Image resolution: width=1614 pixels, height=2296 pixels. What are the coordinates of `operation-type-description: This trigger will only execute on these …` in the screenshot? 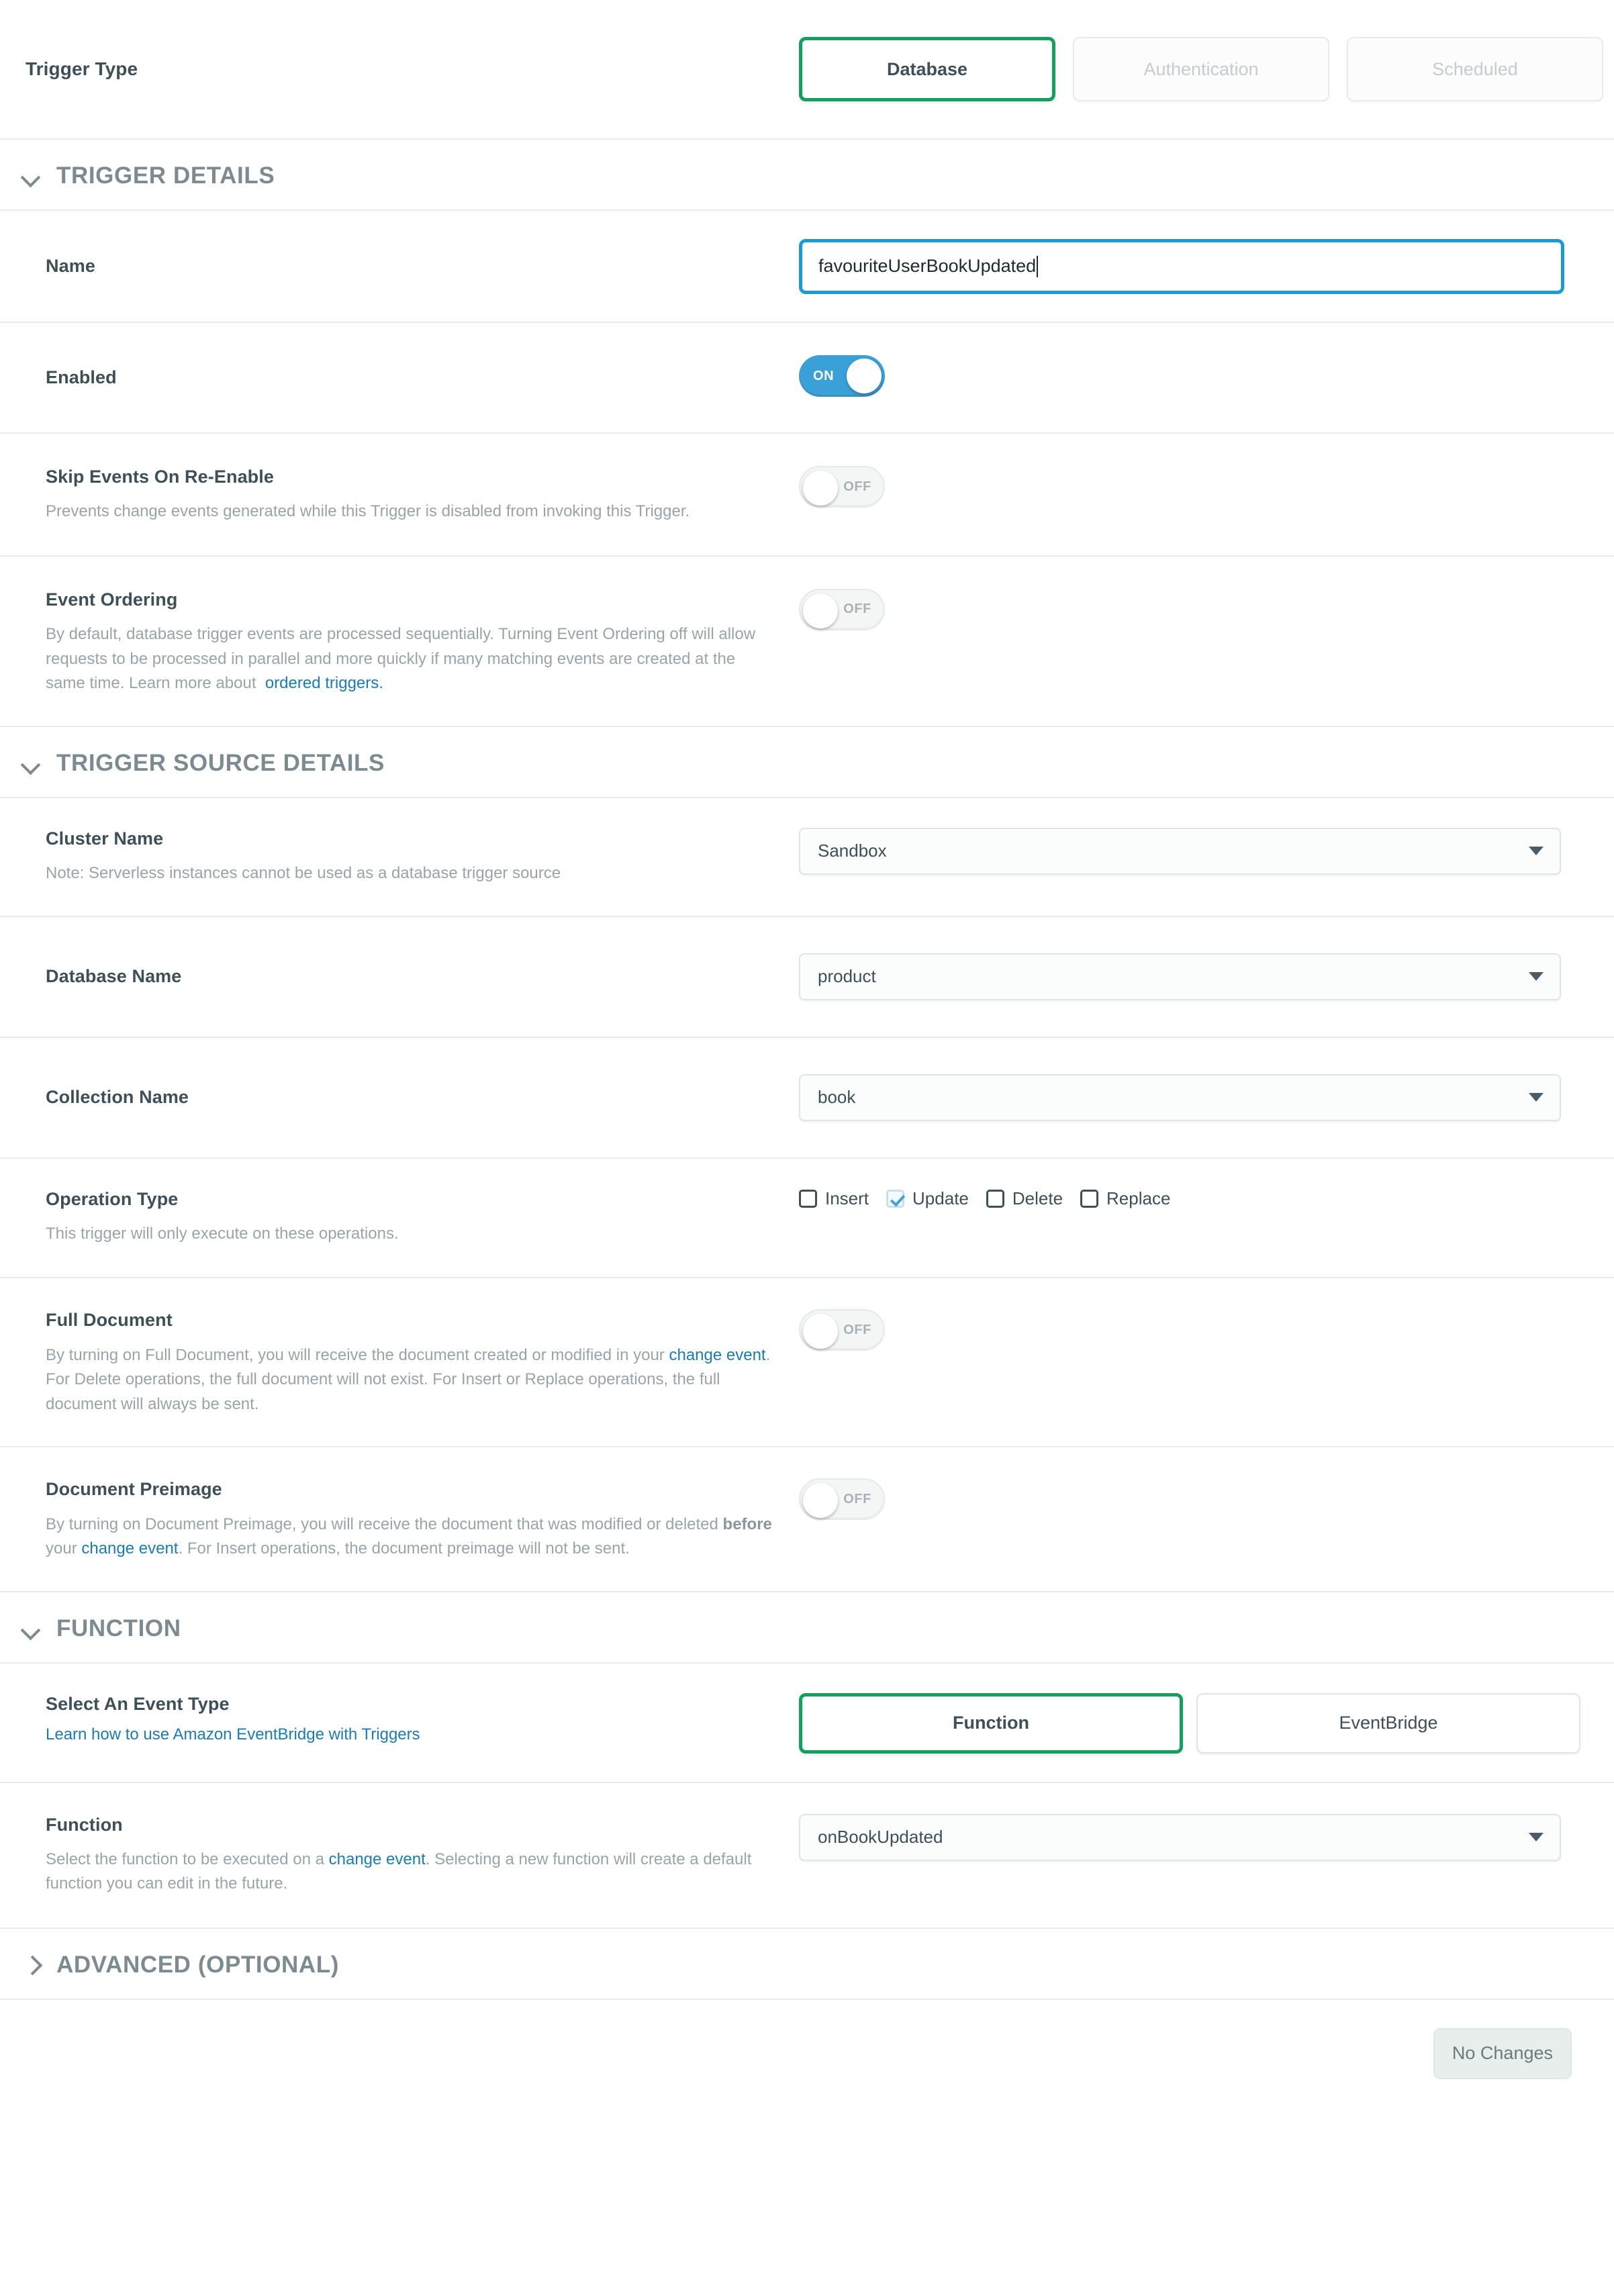 It's located at (222, 1233).